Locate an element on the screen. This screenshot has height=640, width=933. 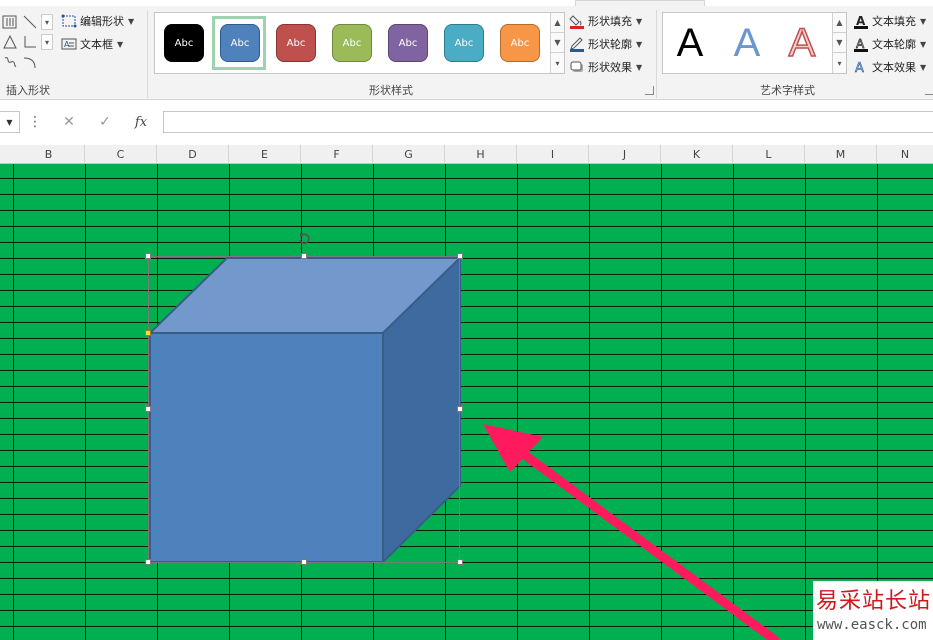
elbow-connector-icon is located at coordinates (30, 42).